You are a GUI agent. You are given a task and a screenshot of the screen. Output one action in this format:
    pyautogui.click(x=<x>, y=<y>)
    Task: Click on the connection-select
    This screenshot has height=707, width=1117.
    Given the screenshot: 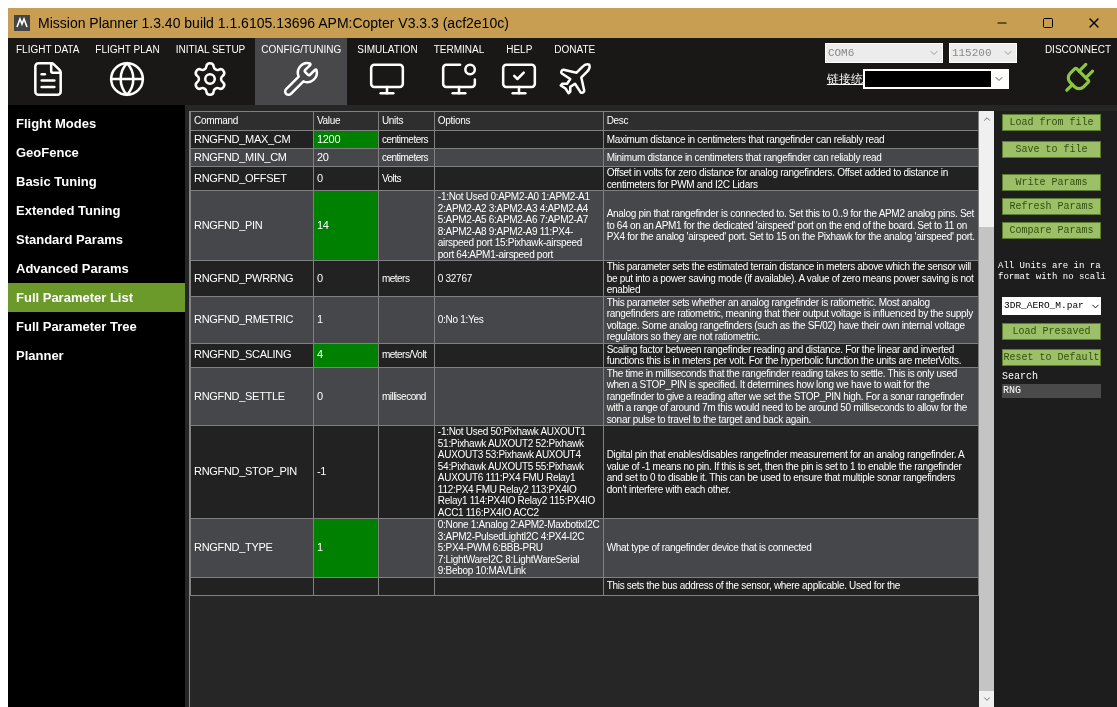 What is the action you would take?
    pyautogui.click(x=935, y=79)
    